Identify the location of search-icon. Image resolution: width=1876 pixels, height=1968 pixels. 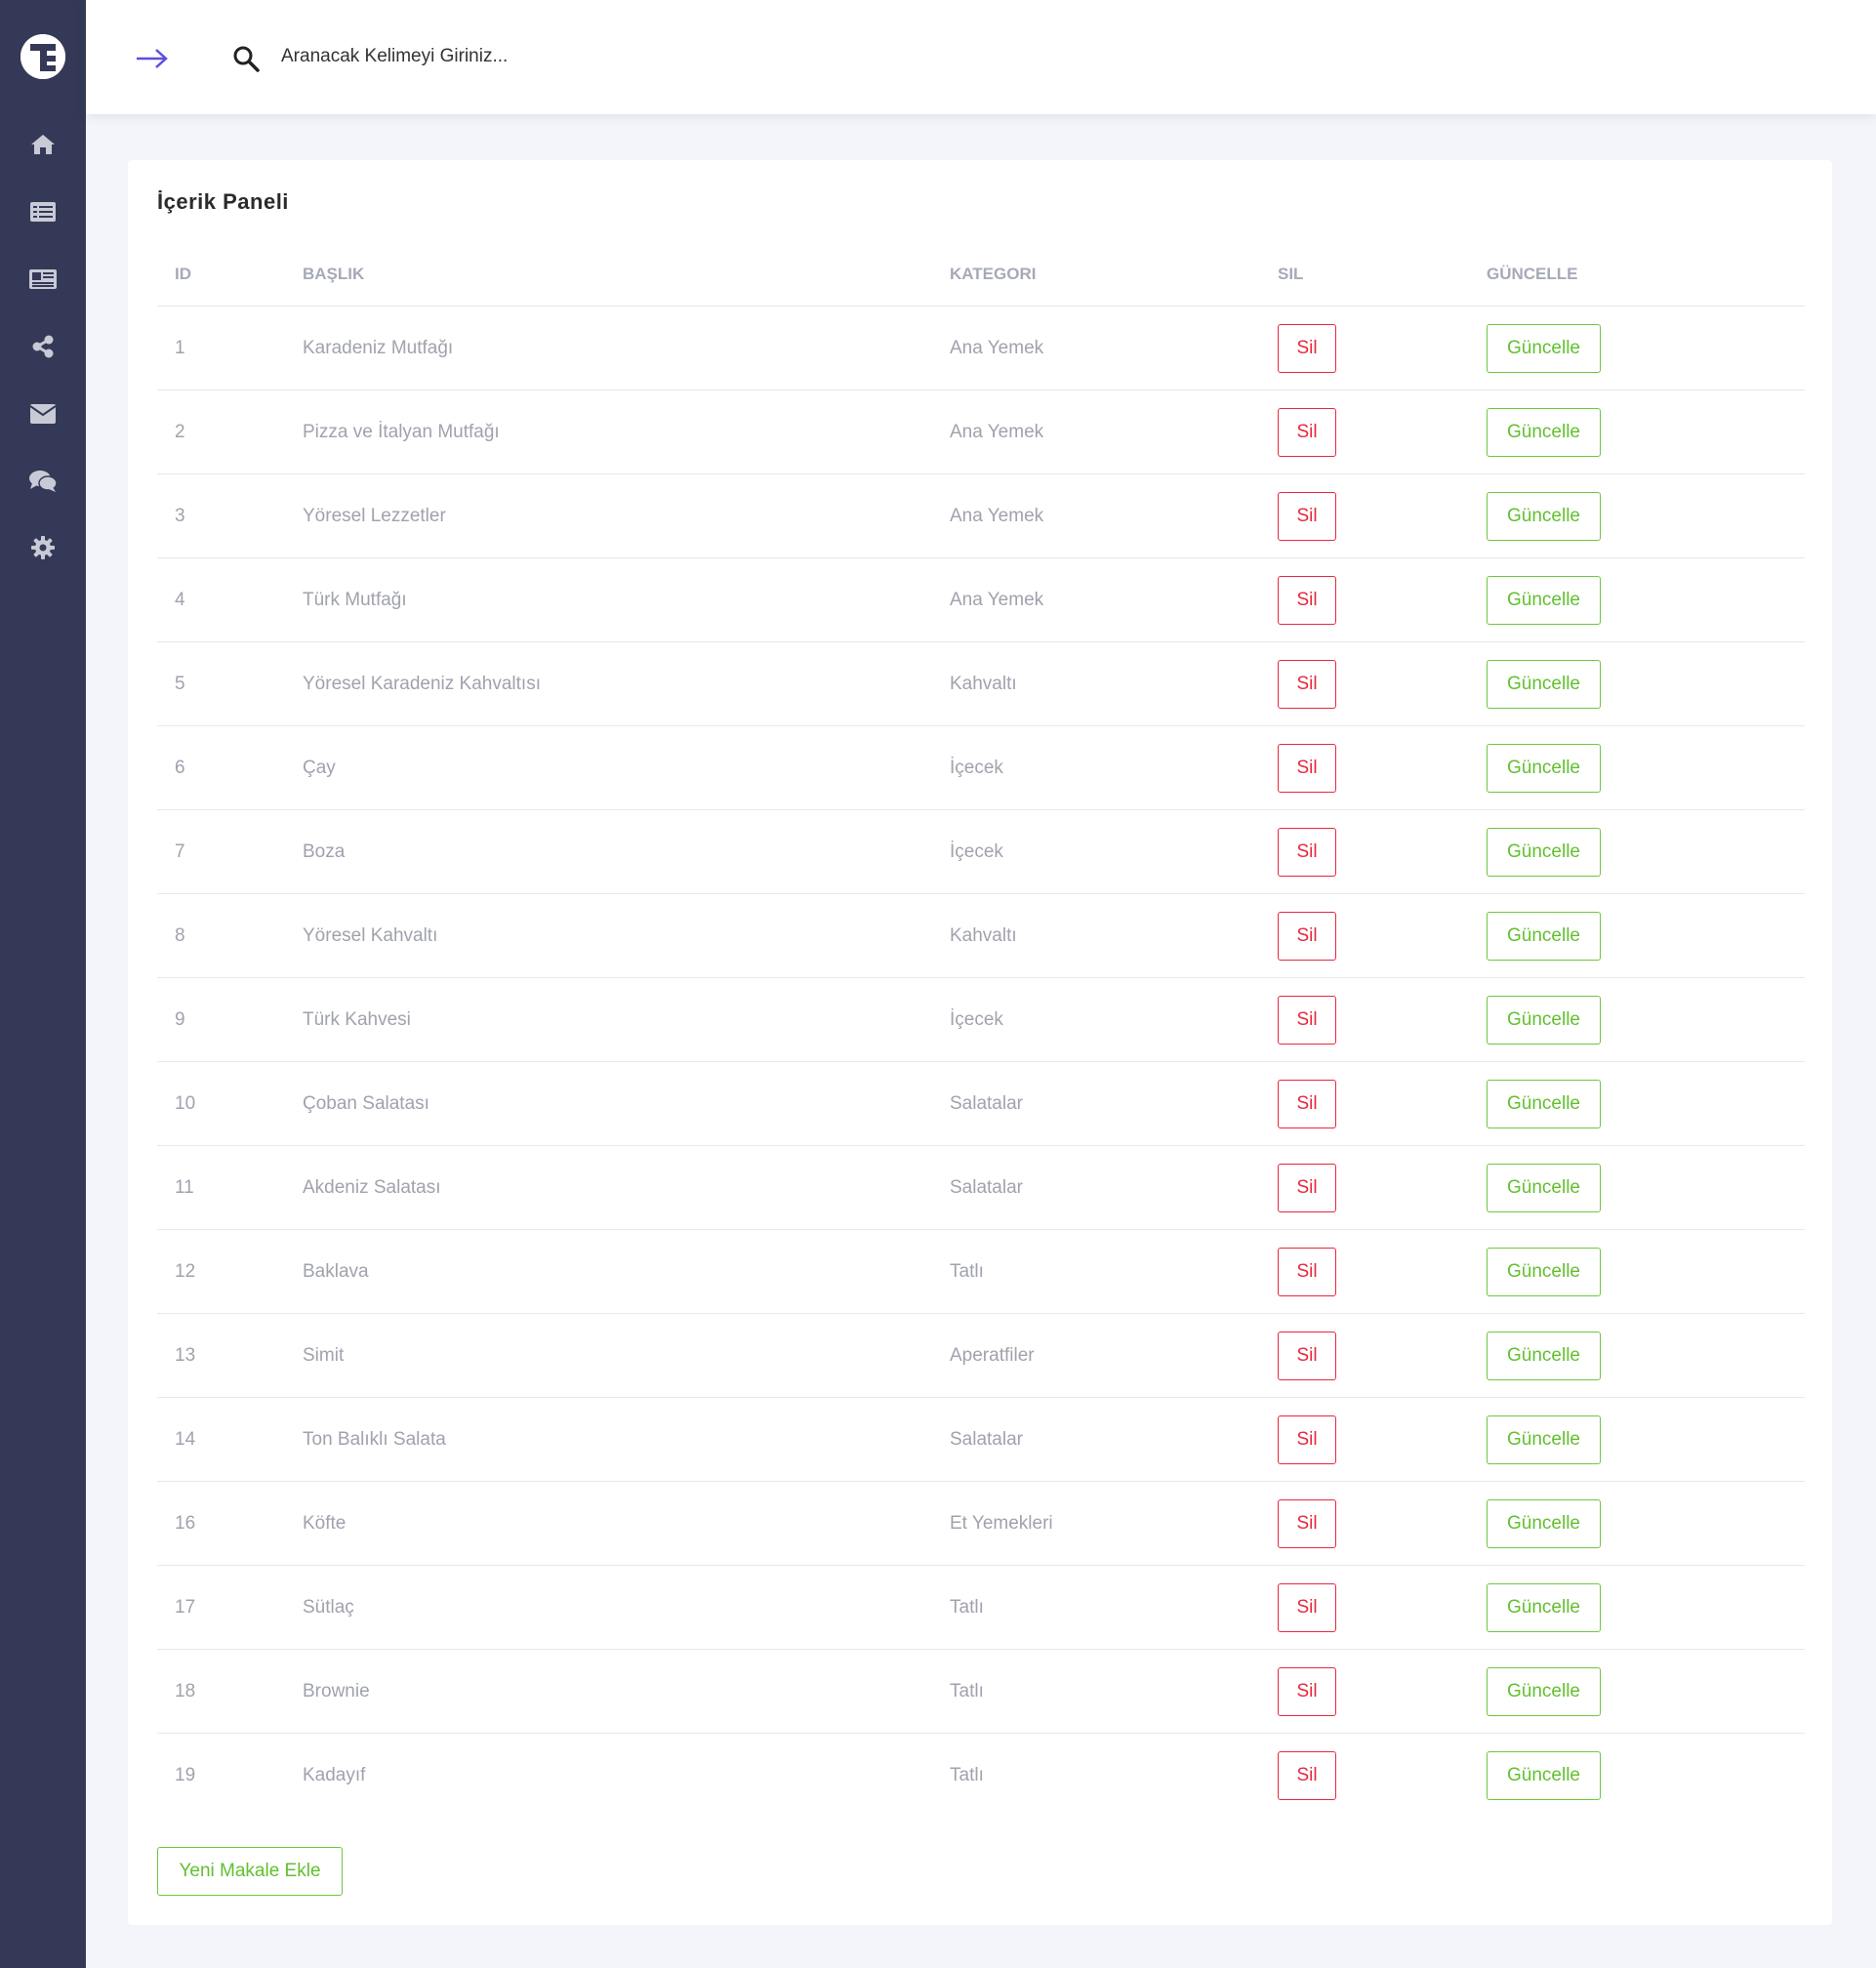
(246, 58).